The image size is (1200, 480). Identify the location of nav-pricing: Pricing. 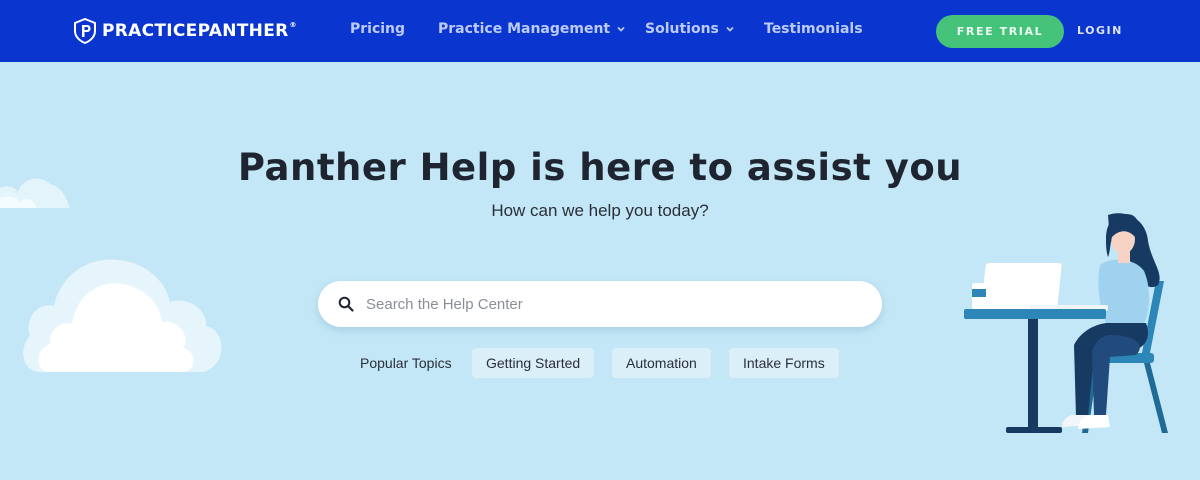
(377, 29).